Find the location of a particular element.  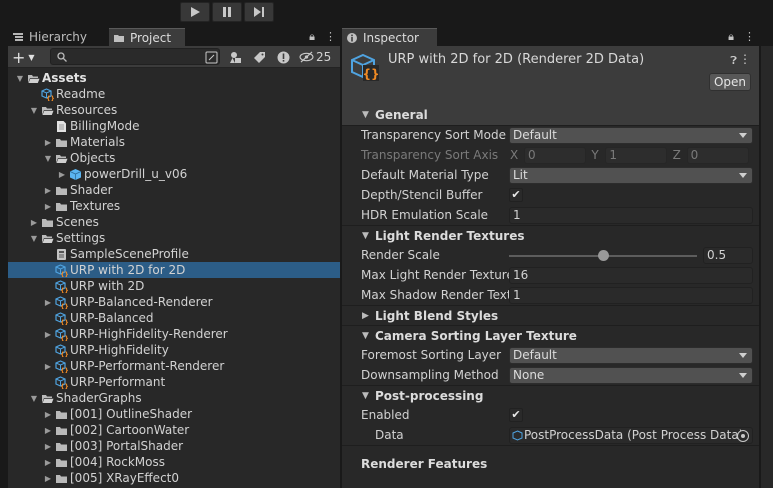

pp-data-object-field: PostProcessData (Post Process Data) is located at coordinates (631, 435).